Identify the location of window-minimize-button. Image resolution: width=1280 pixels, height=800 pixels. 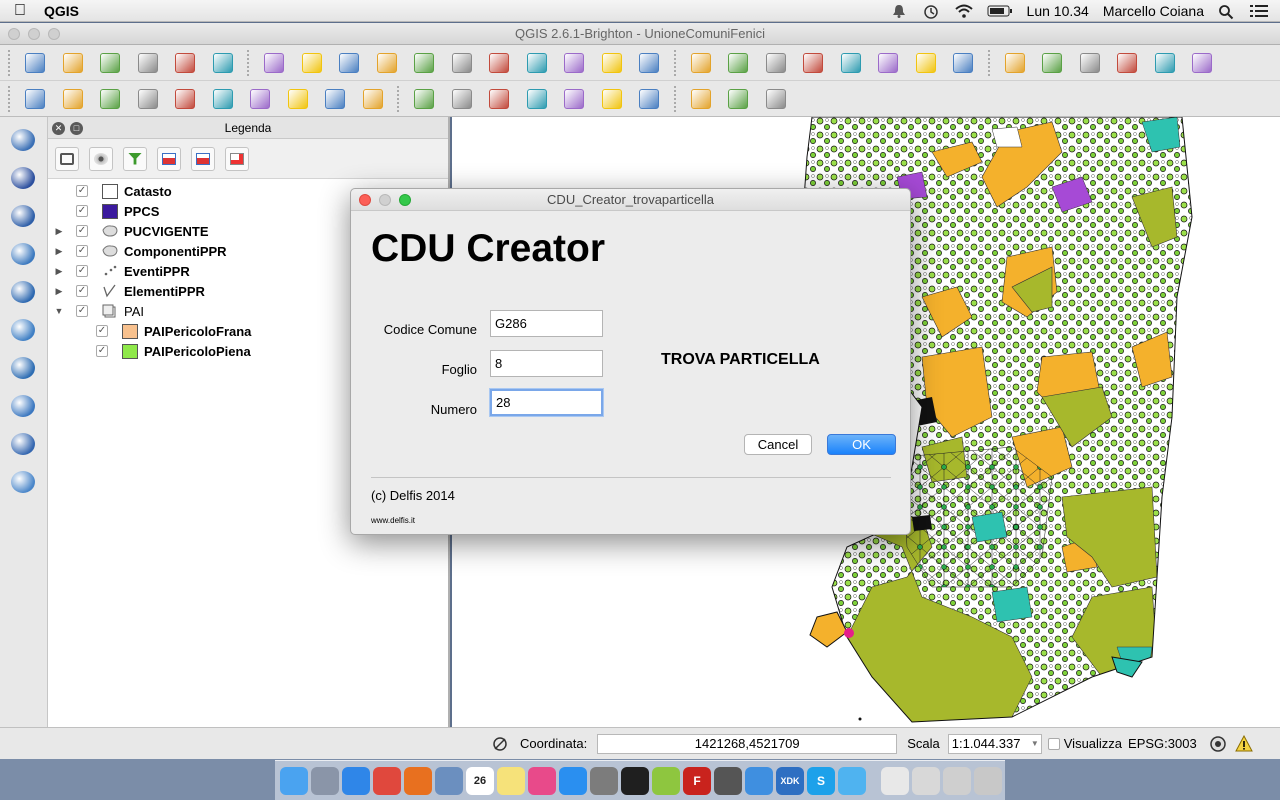
(34, 34).